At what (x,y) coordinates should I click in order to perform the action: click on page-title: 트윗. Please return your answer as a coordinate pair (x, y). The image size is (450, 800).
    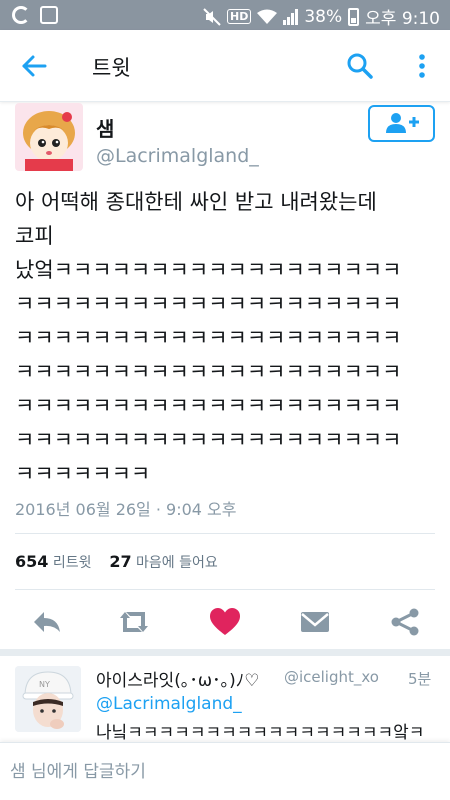
    Looking at the image, I should click on (111, 68).